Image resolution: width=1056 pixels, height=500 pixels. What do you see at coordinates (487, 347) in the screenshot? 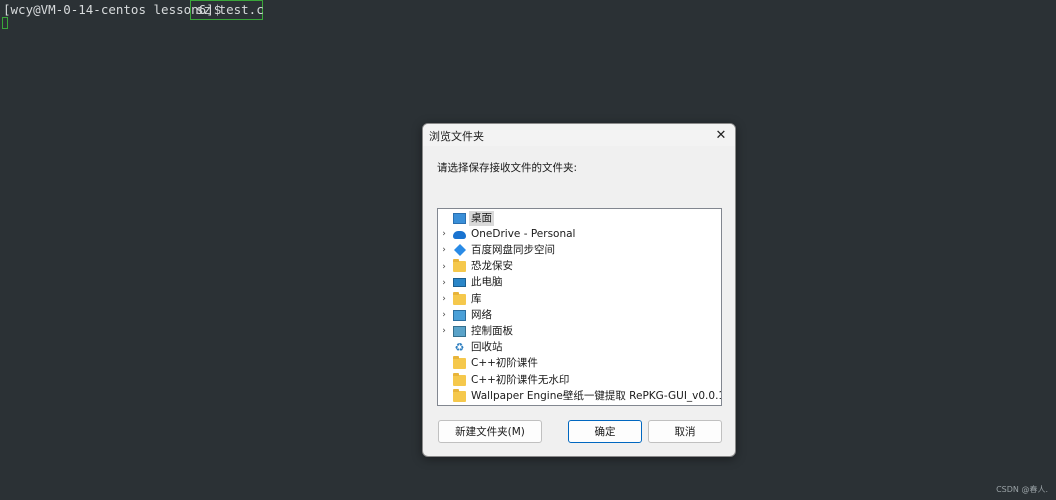
I see `tree-item-label: 回收站` at bounding box center [487, 347].